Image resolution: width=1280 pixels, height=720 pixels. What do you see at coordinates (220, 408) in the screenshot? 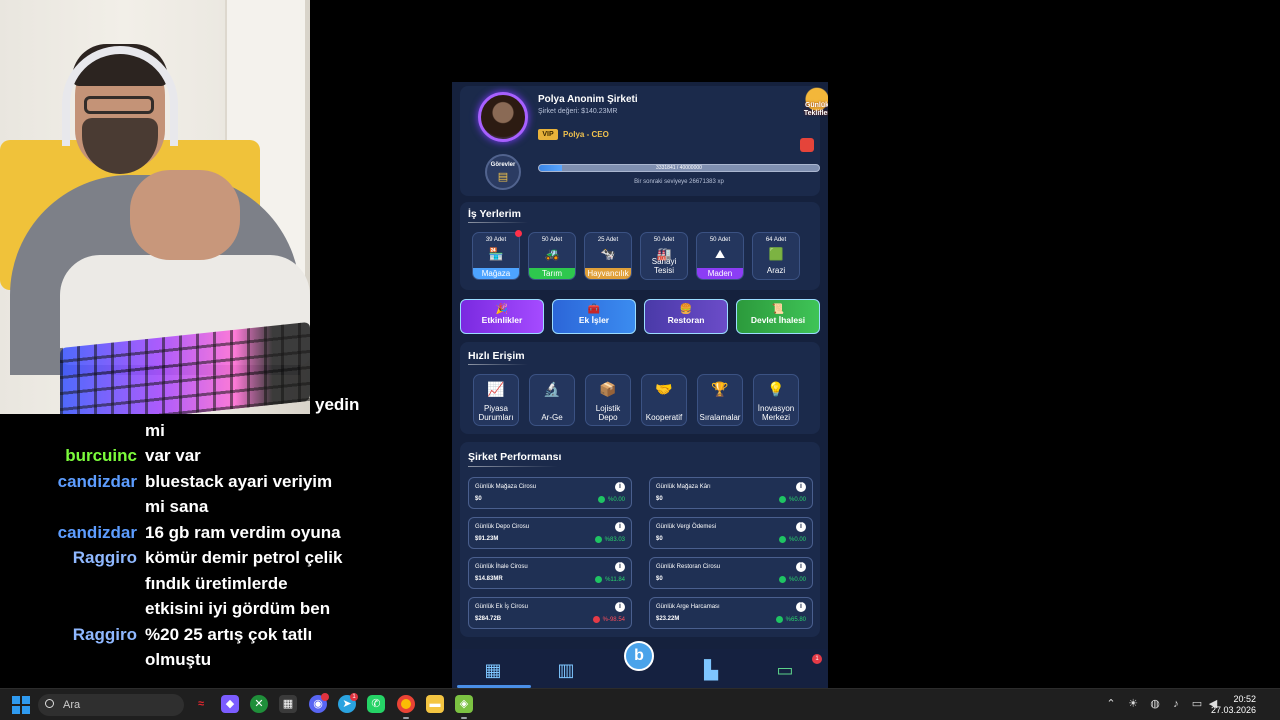
I see `chat-message: yedin` at bounding box center [220, 408].